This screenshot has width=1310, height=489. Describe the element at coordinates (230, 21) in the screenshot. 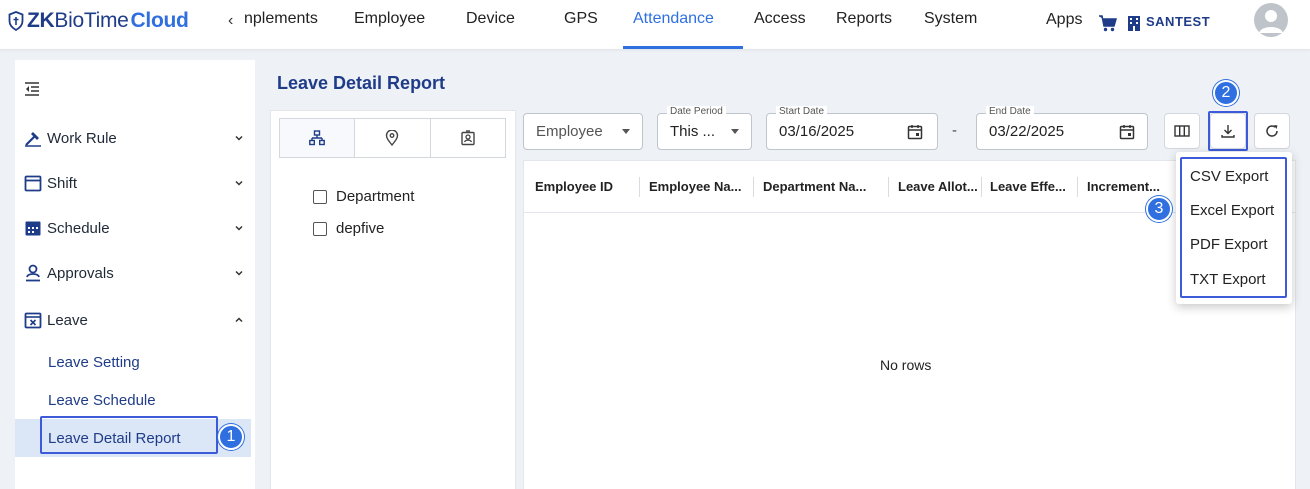

I see `nav-scroll-left-button: ‹` at that location.